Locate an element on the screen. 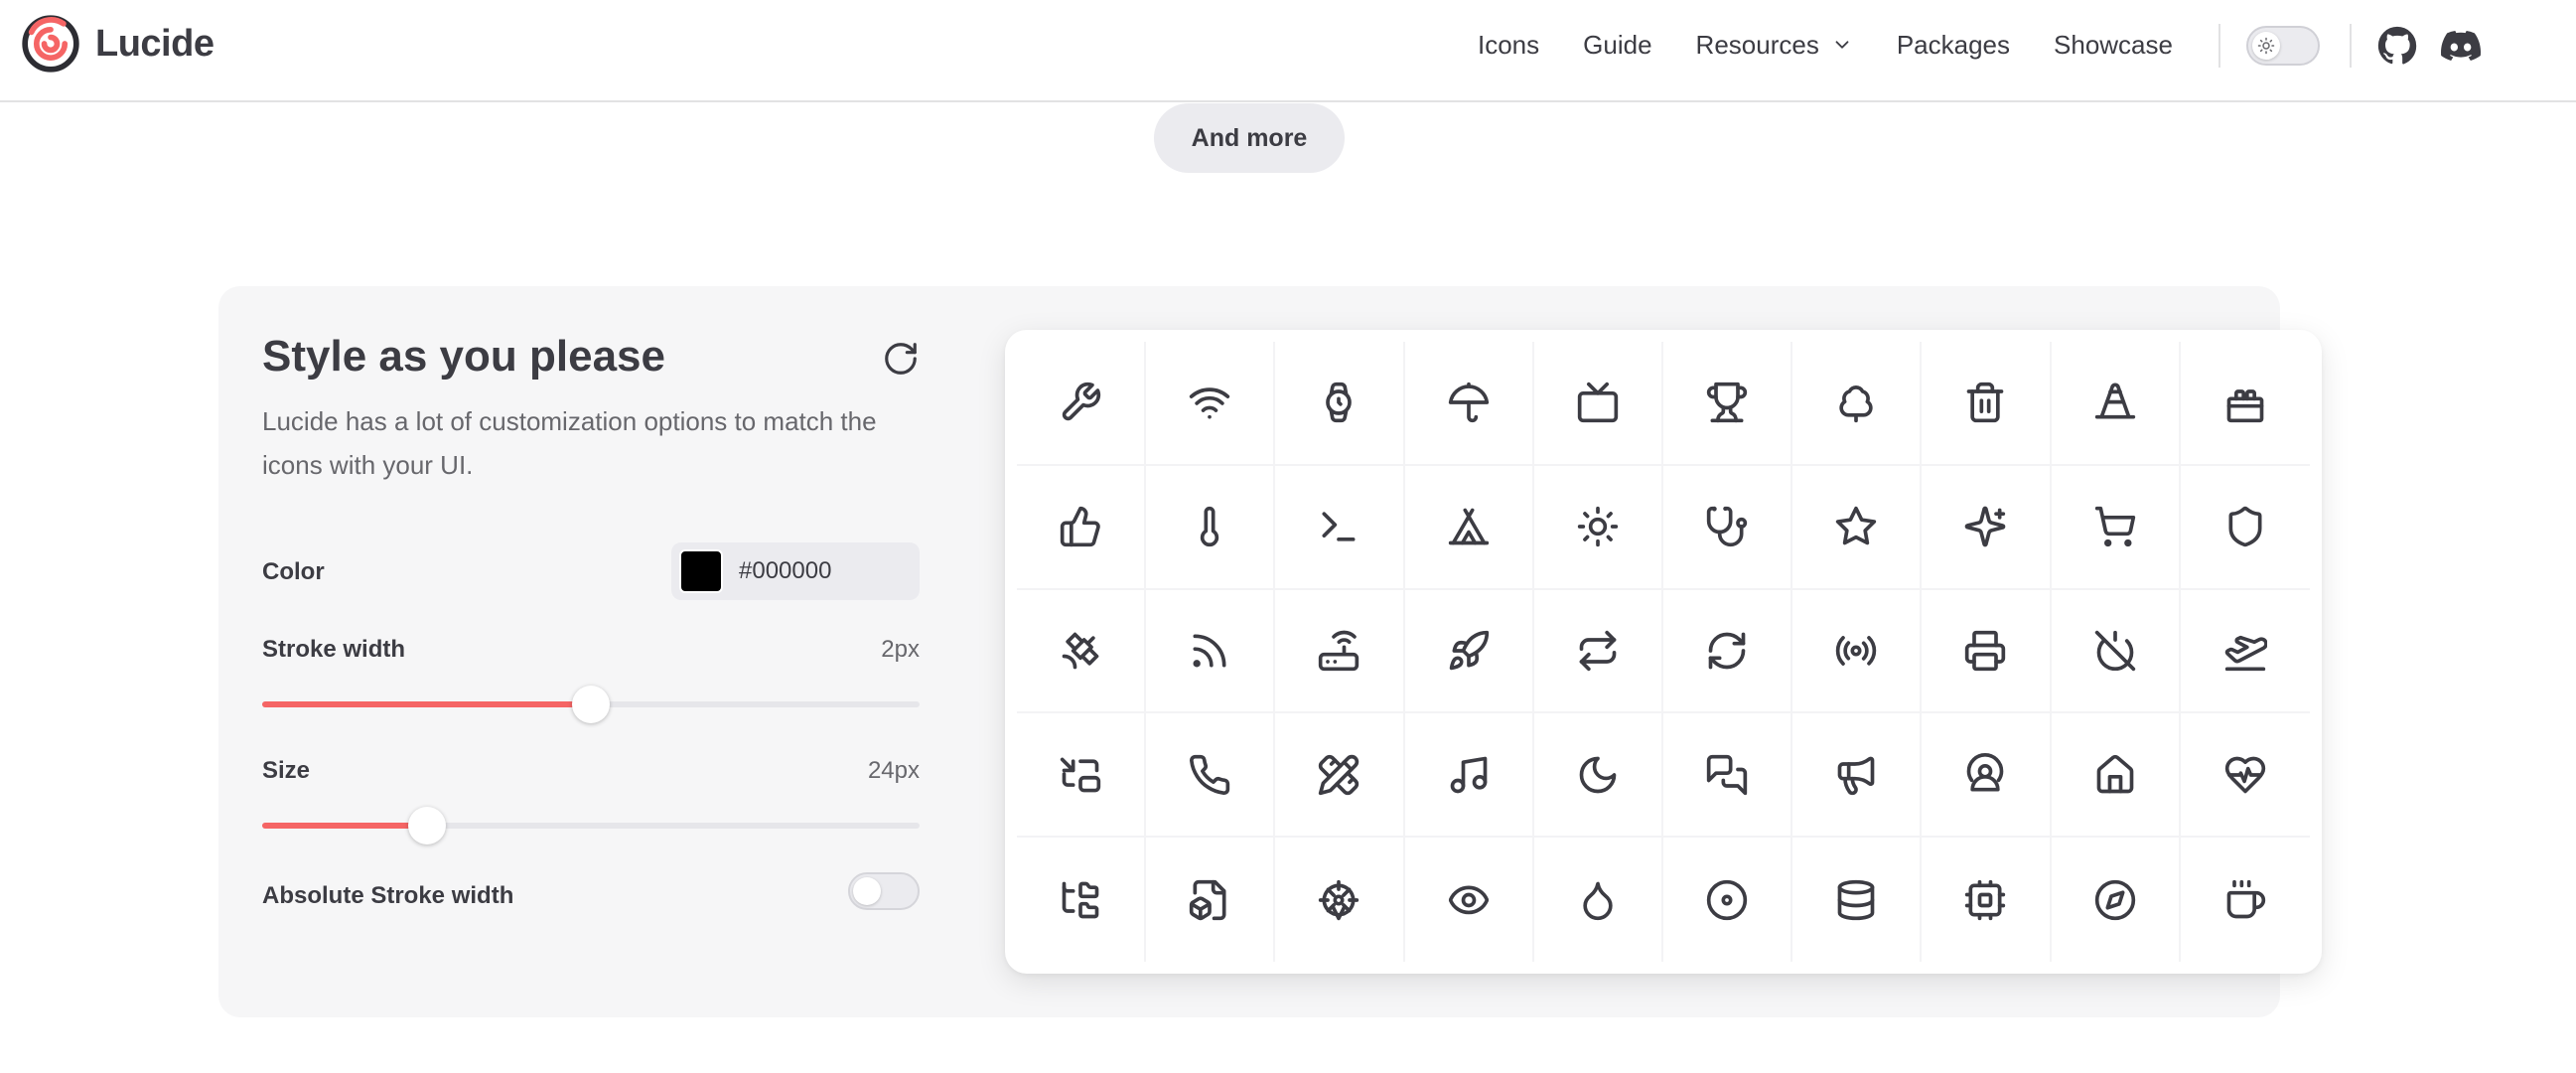 The width and height of the screenshot is (2576, 1073). trash-icon is located at coordinates (1985, 403).